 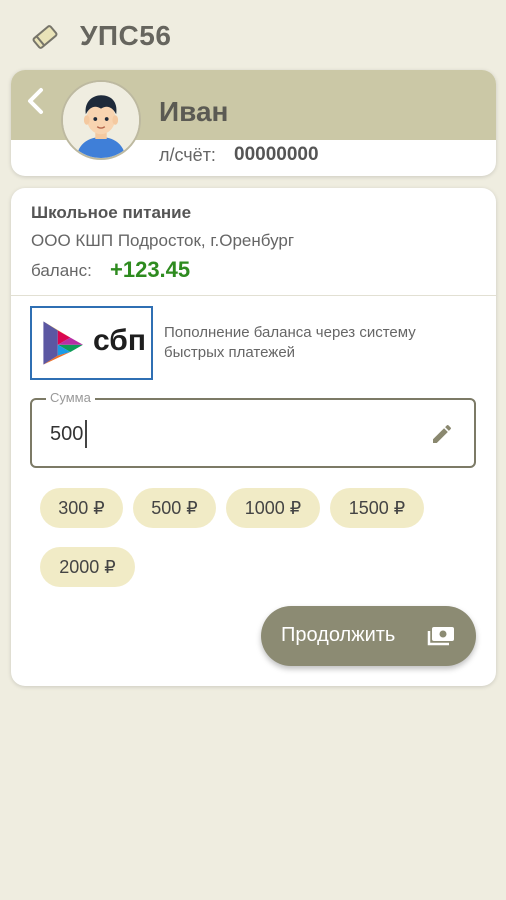 What do you see at coordinates (81, 508) in the screenshot?
I see `quick-amount-chip: 300 ₽` at bounding box center [81, 508].